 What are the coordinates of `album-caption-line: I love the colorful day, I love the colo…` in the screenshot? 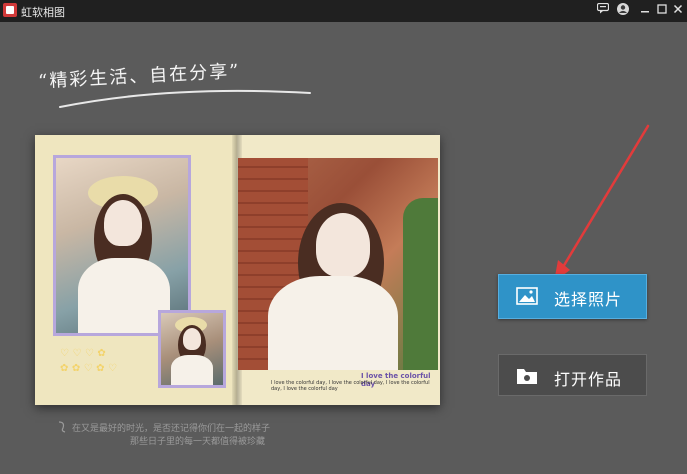 It's located at (350, 386).